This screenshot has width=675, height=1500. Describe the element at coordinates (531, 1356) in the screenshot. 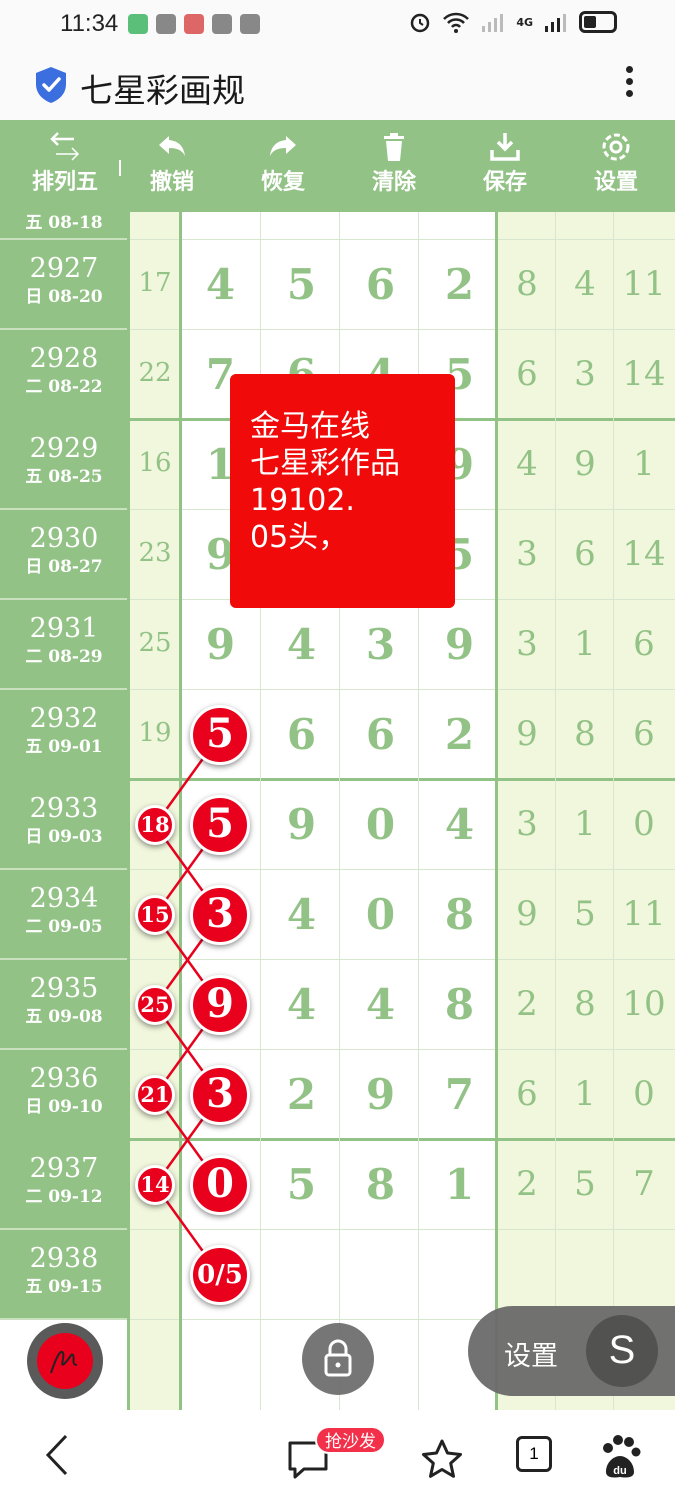

I see `floating-settings-label: 设置` at that location.